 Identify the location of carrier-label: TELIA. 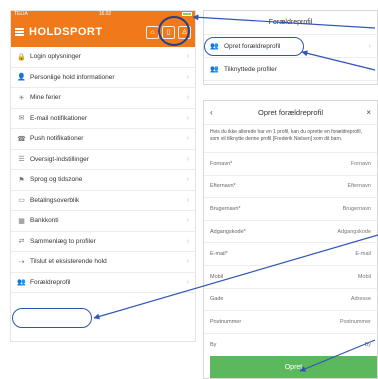
(21, 14).